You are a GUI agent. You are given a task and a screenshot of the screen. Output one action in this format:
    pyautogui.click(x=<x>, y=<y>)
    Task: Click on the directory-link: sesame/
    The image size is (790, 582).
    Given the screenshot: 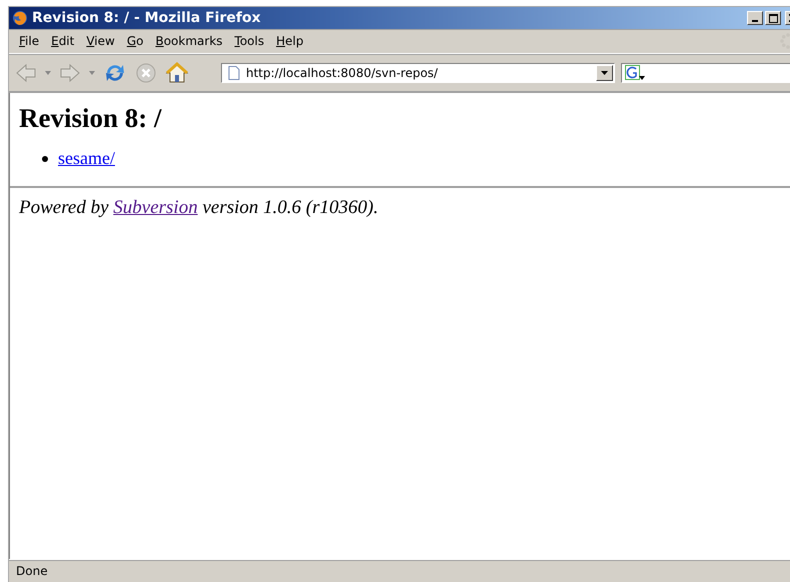 What is the action you would take?
    pyautogui.click(x=86, y=158)
    